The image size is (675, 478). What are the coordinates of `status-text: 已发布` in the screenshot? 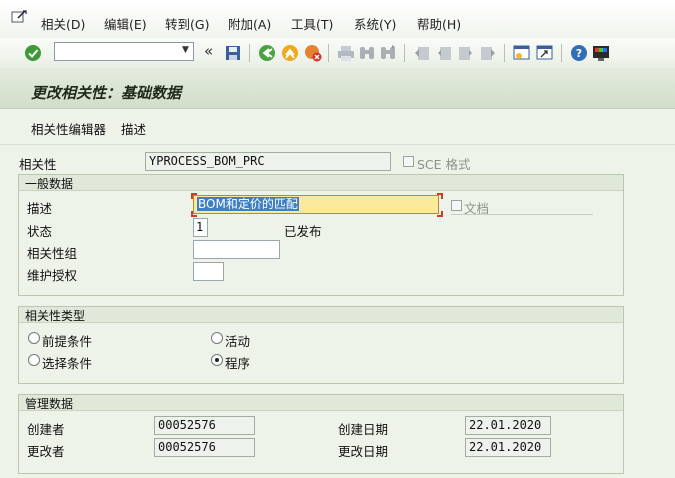 It's located at (303, 231).